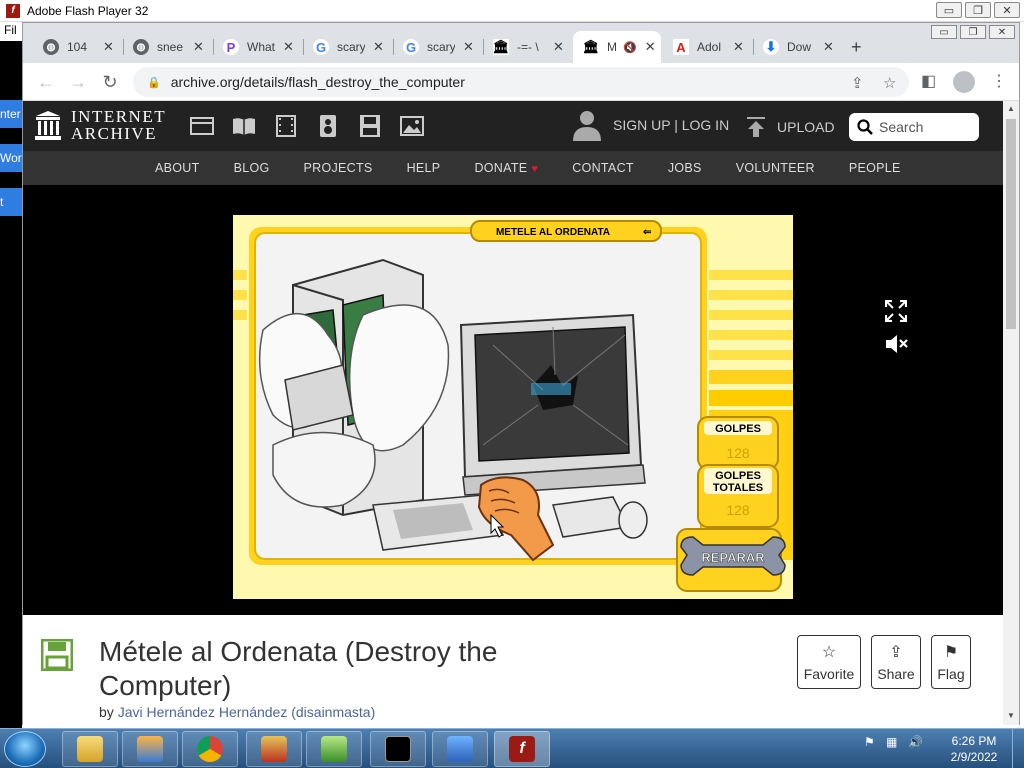 The image size is (1024, 768). What do you see at coordinates (347, 47) in the screenshot?
I see `tab-4: G scary ✕` at bounding box center [347, 47].